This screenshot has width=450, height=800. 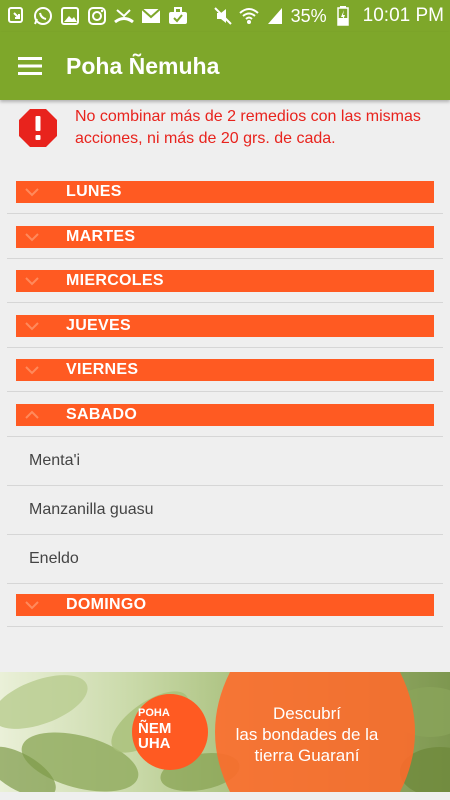 What do you see at coordinates (70, 16) in the screenshot?
I see `gallery-icon` at bounding box center [70, 16].